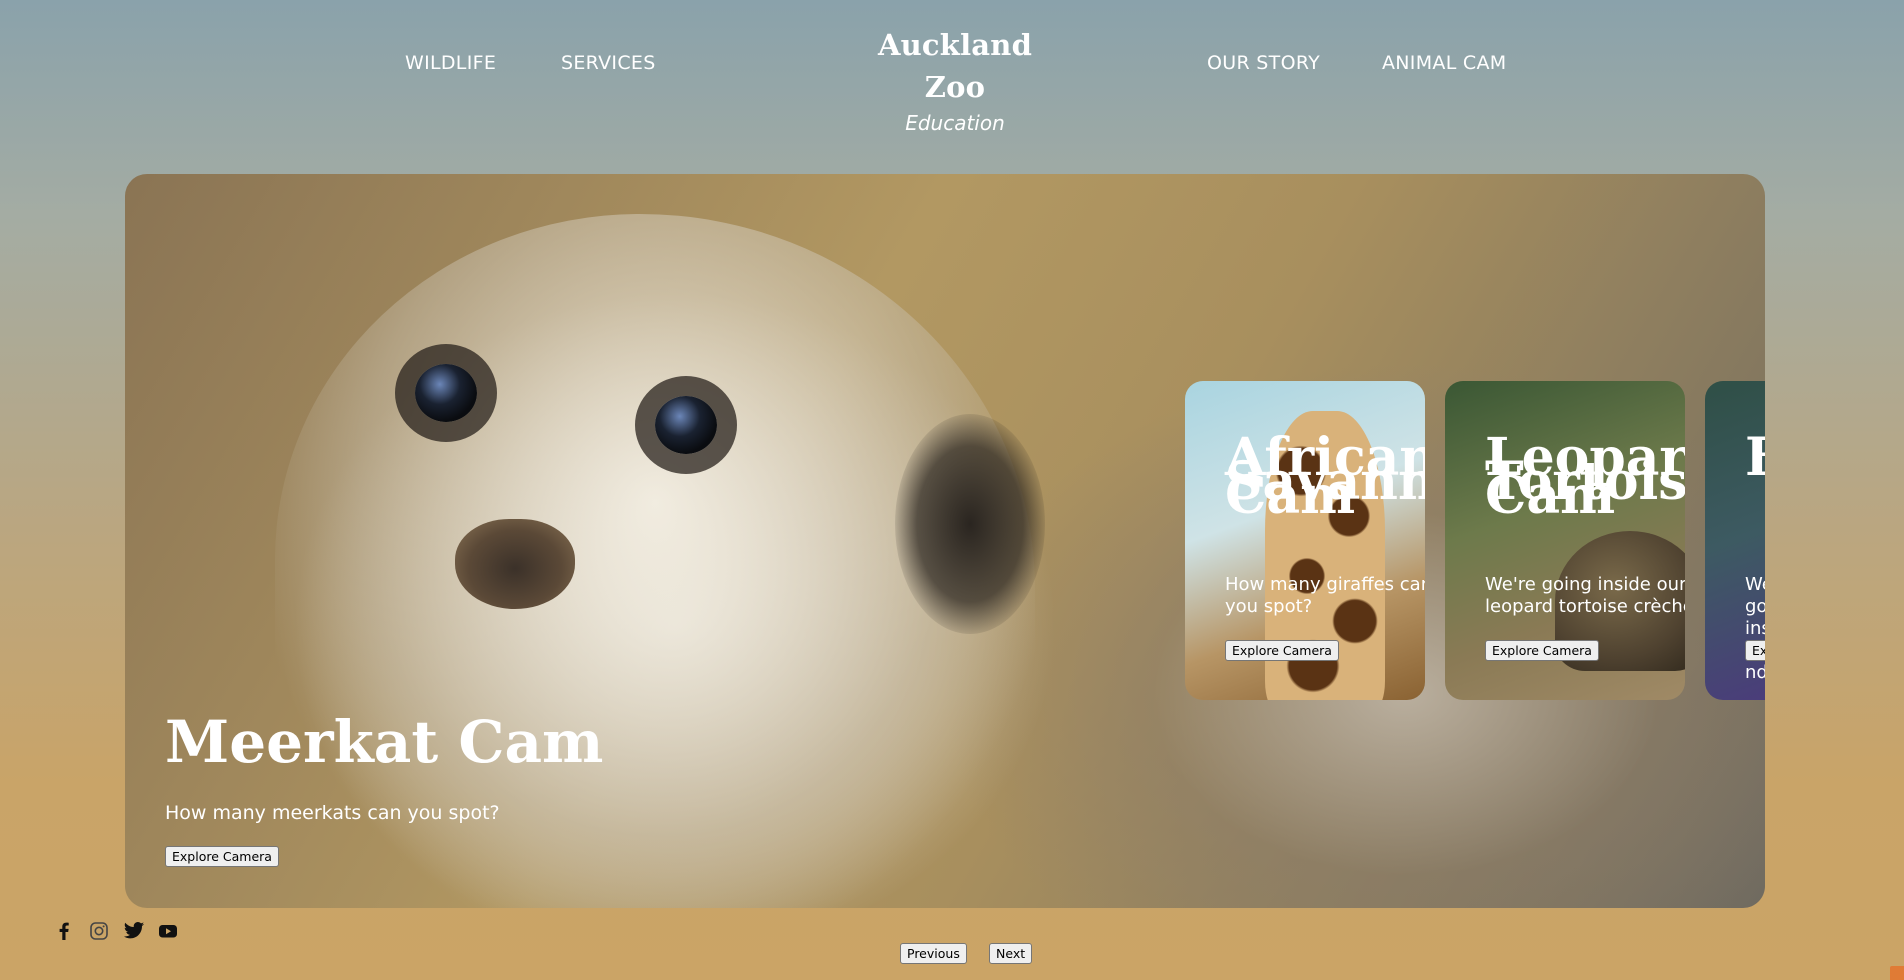 The image size is (1904, 980). What do you see at coordinates (608, 63) in the screenshot?
I see `nav-link-services: SERVICES` at bounding box center [608, 63].